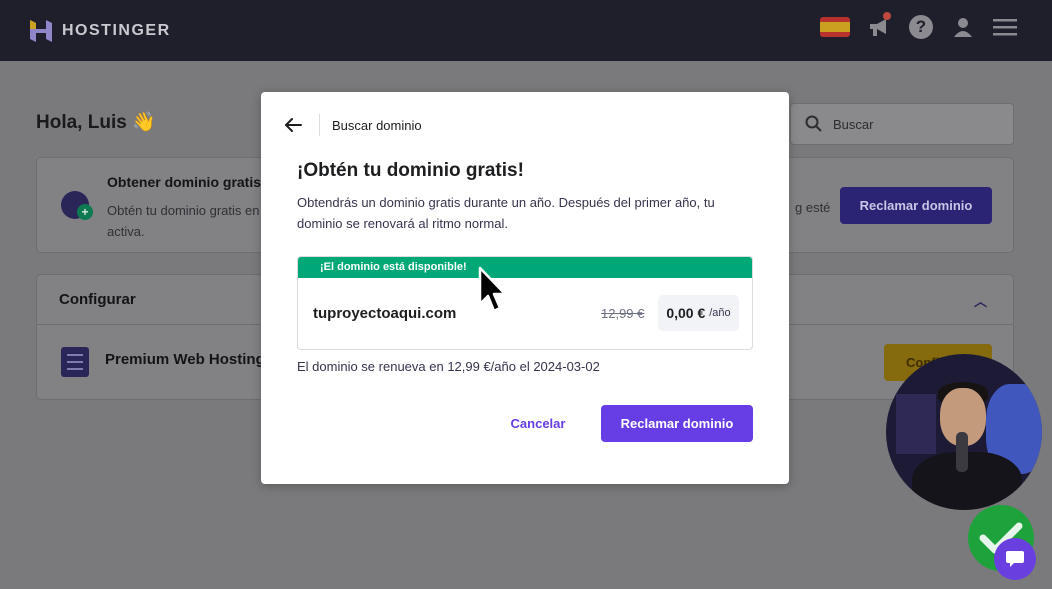 The height and width of the screenshot is (589, 1052). What do you see at coordinates (1015, 559) in the screenshot?
I see `chat-icon` at bounding box center [1015, 559].